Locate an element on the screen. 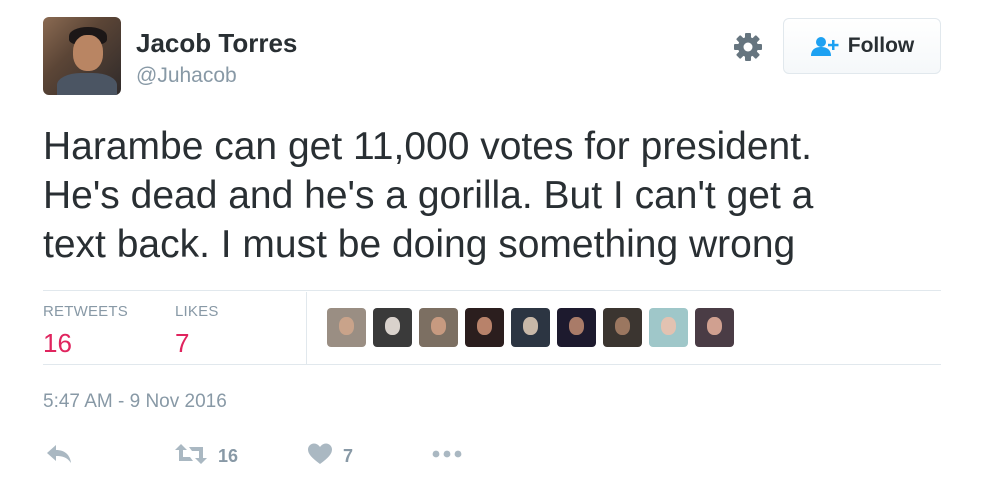 This screenshot has width=990, height=501. reply-button is located at coordinates (59, 456).